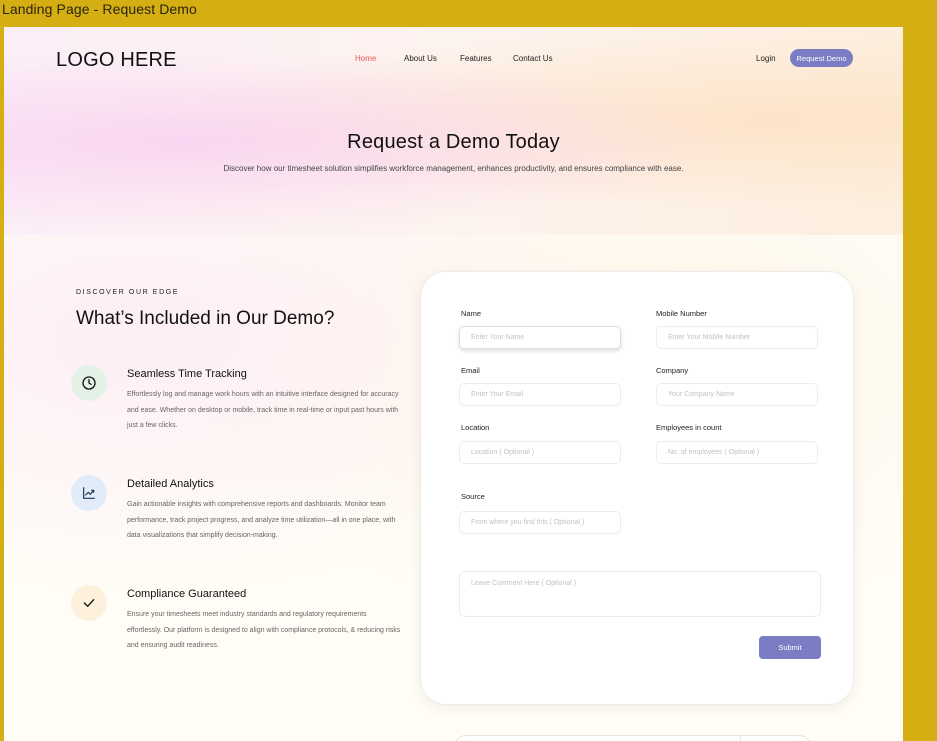 Image resolution: width=937 pixels, height=741 pixels. I want to click on feature-title-time-tracking: Seamless Time Tracking, so click(187, 374).